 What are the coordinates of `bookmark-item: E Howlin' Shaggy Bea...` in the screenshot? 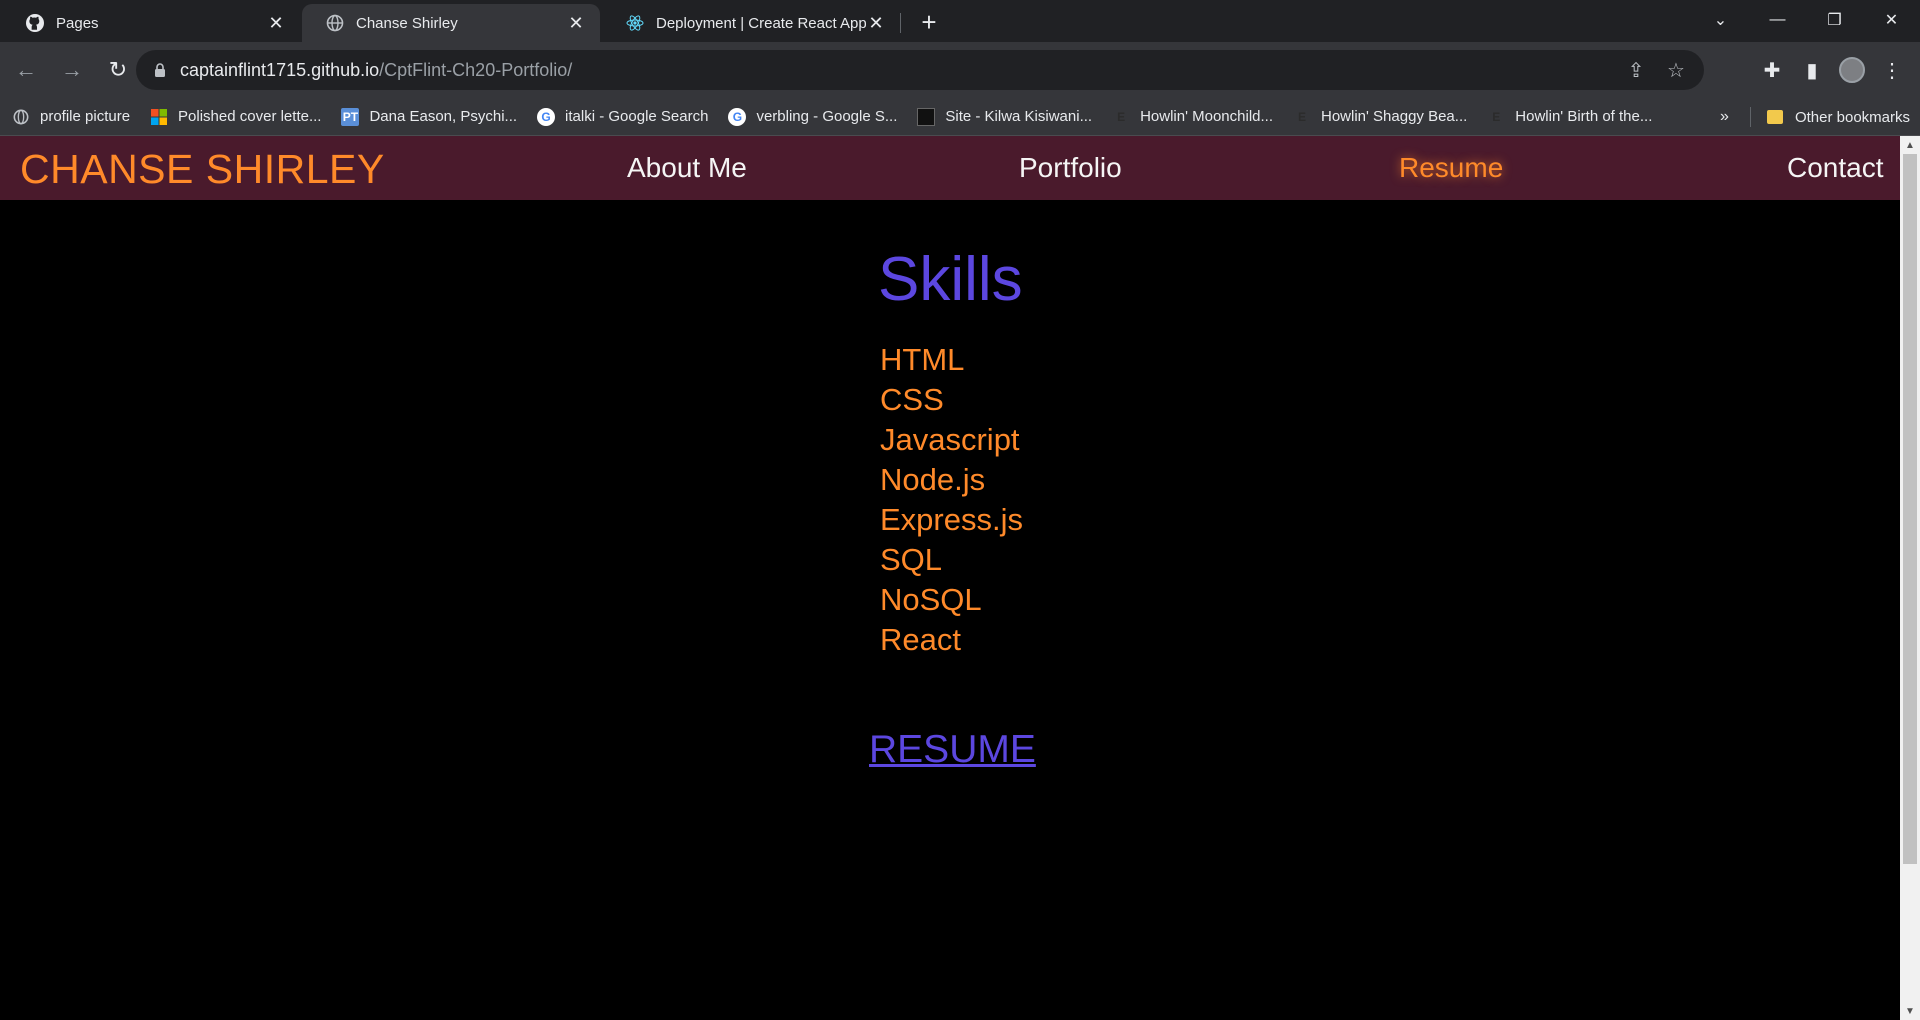 It's located at (1380, 117).